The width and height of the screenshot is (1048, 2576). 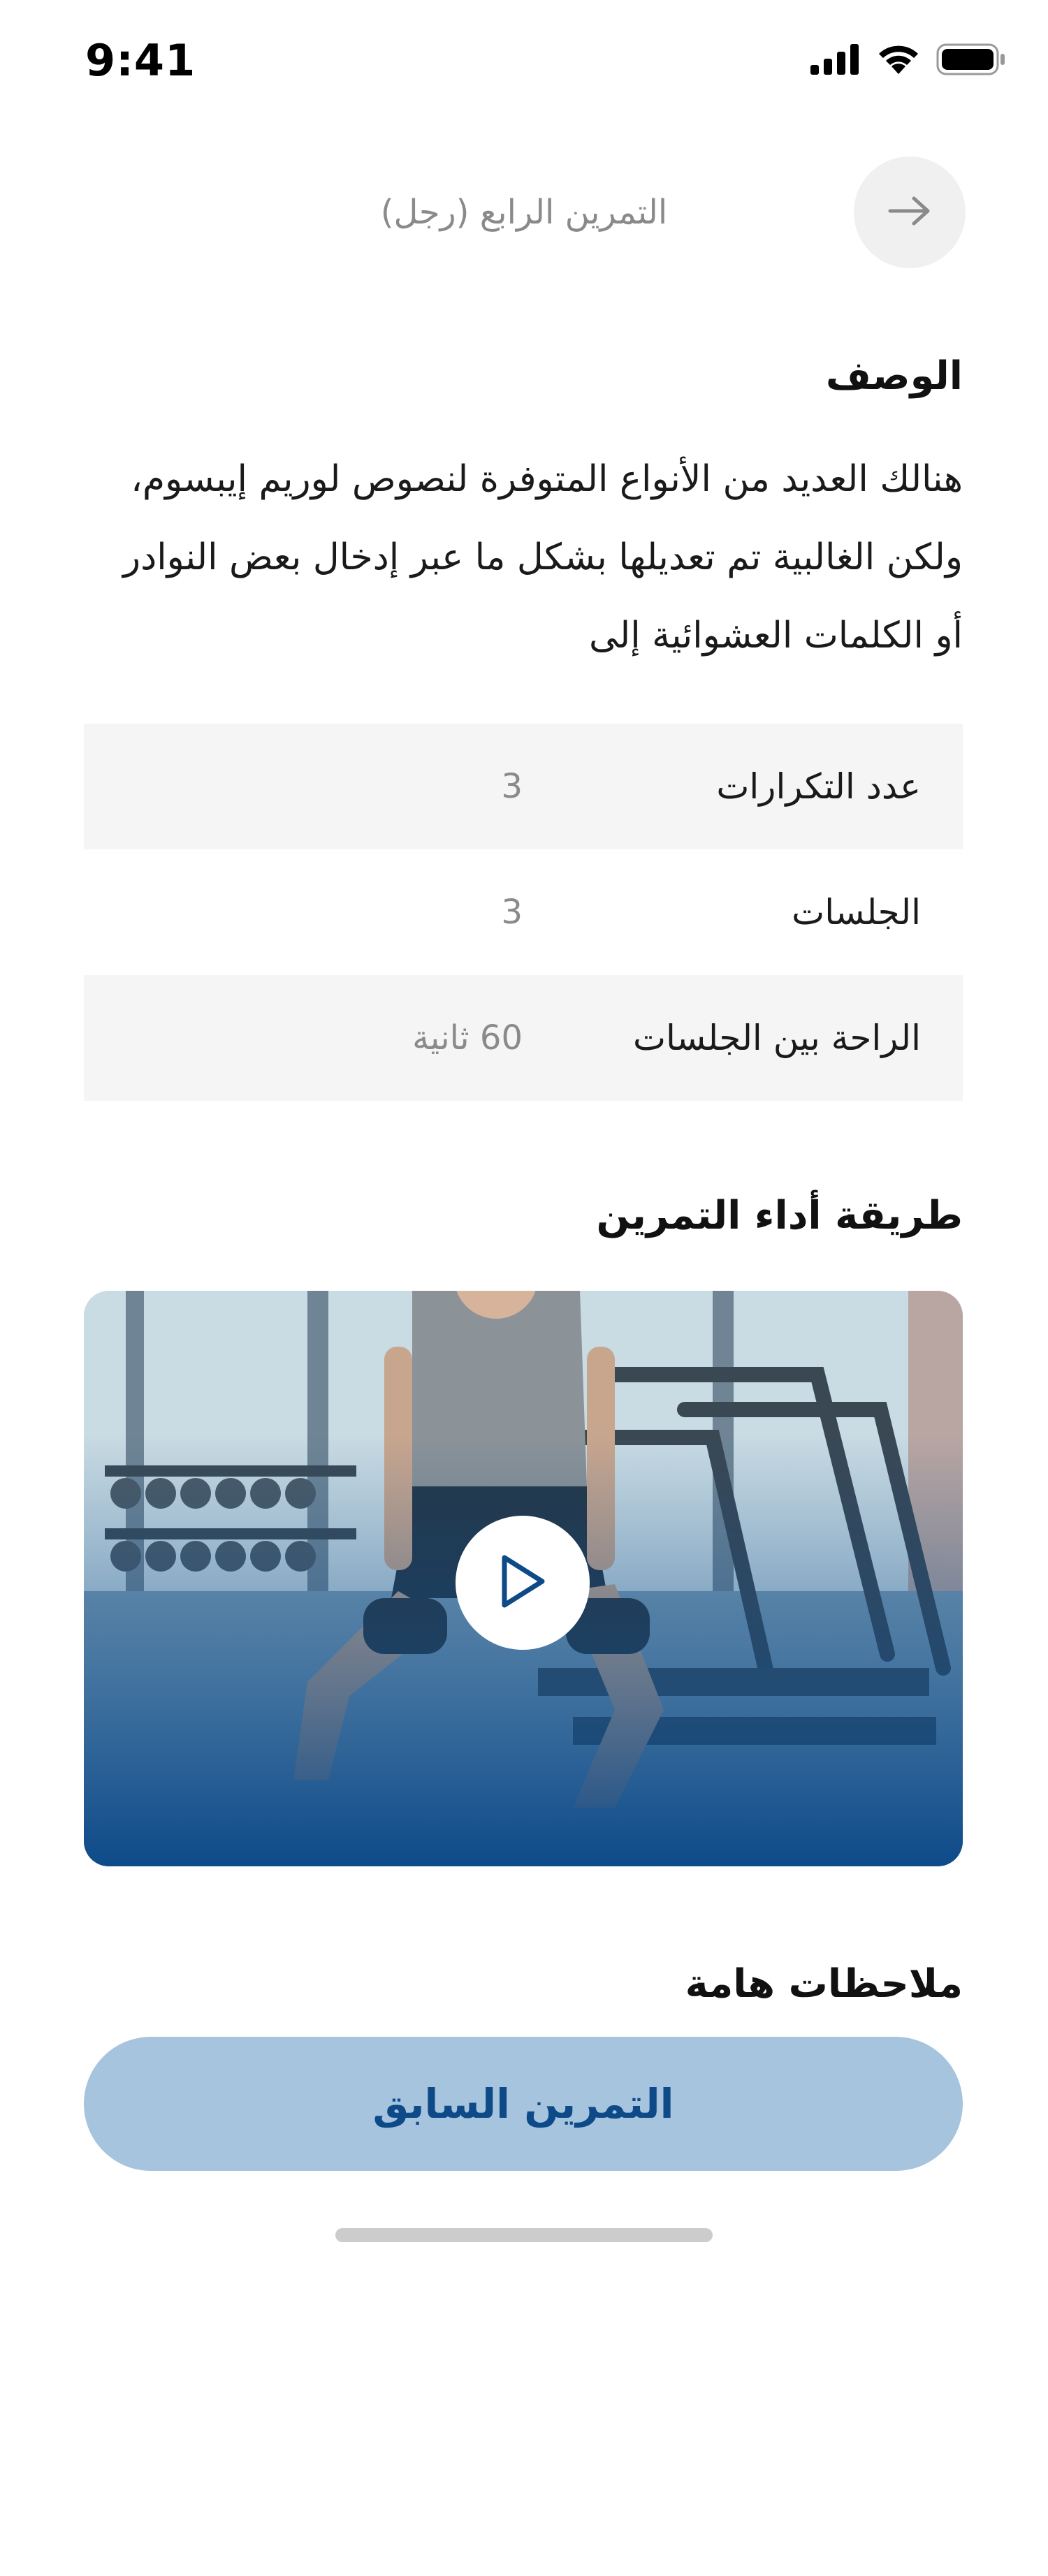 I want to click on stat-label: الراحة بين الجلسات, so click(x=776, y=1038).